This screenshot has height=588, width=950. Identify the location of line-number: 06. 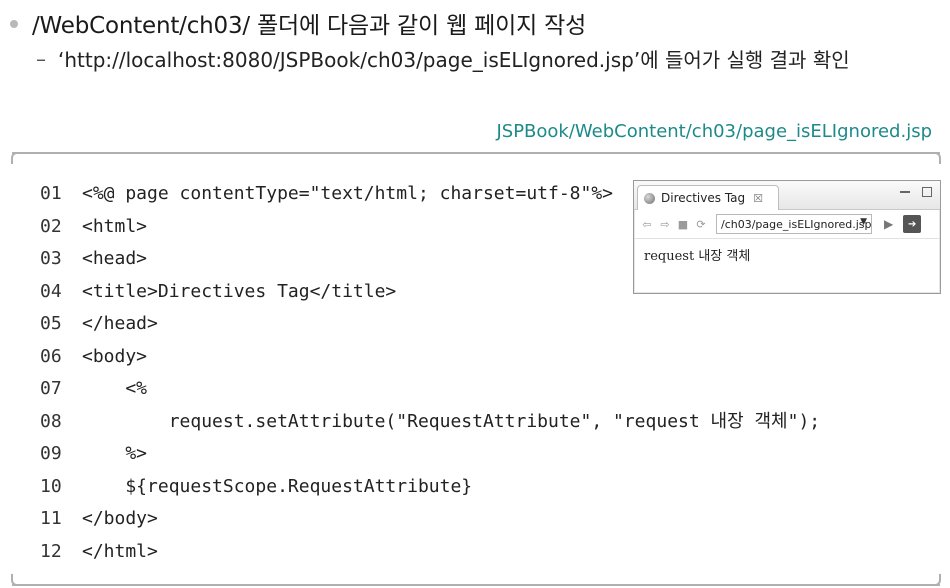
(51, 356).